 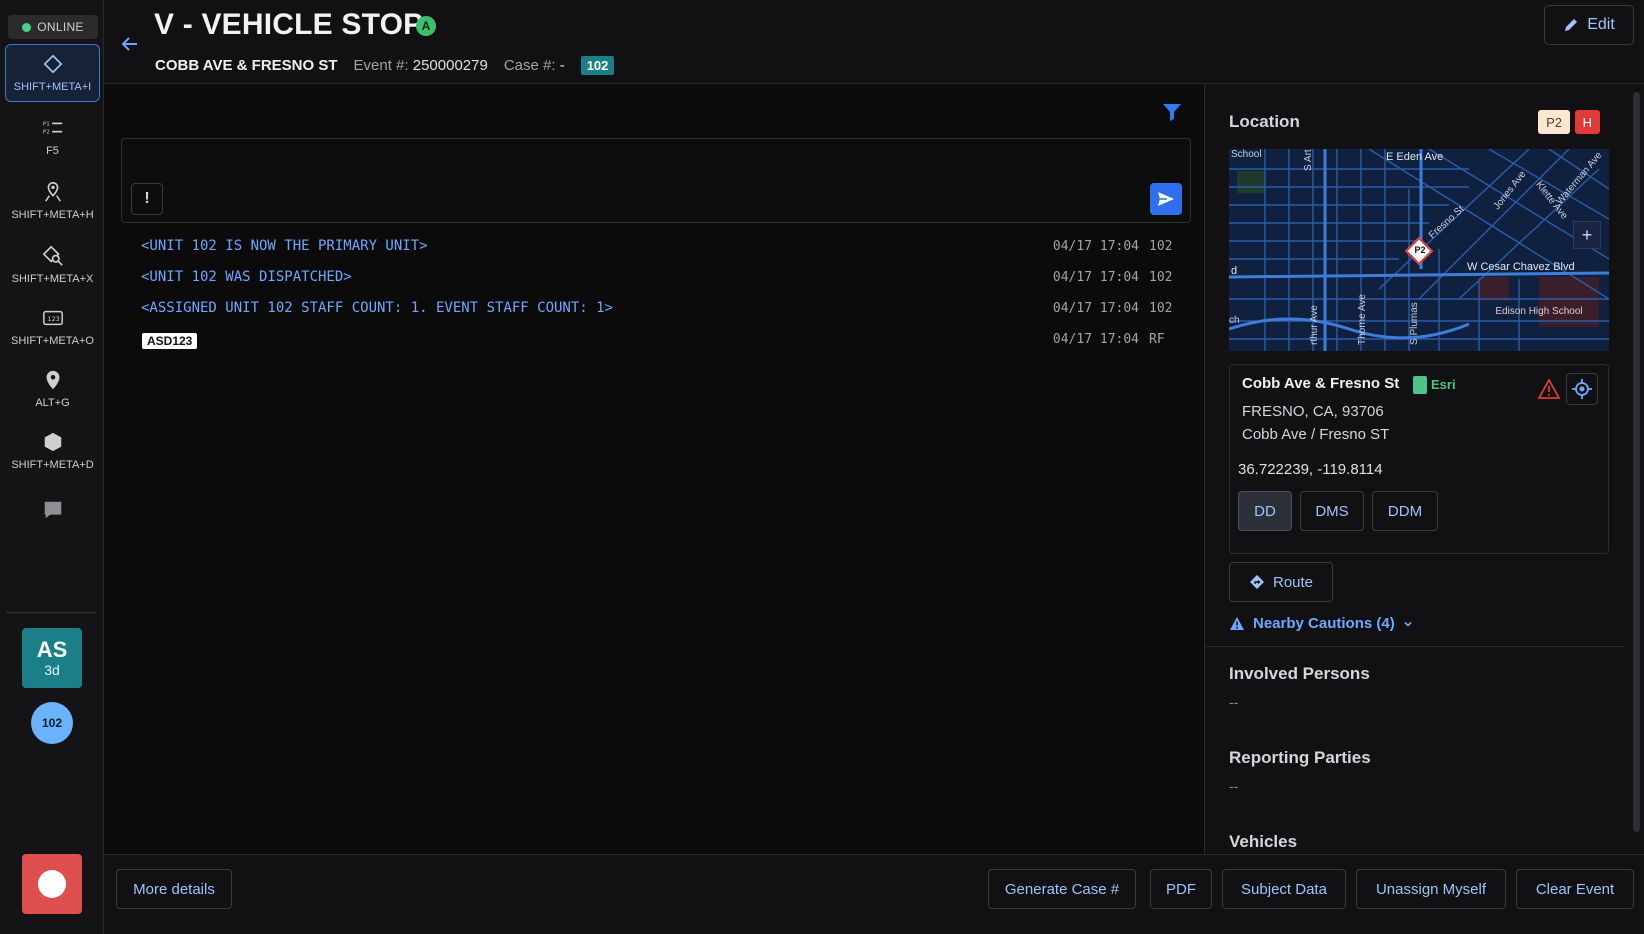 What do you see at coordinates (1443, 384) in the screenshot?
I see `geocode-provider: Esri` at bounding box center [1443, 384].